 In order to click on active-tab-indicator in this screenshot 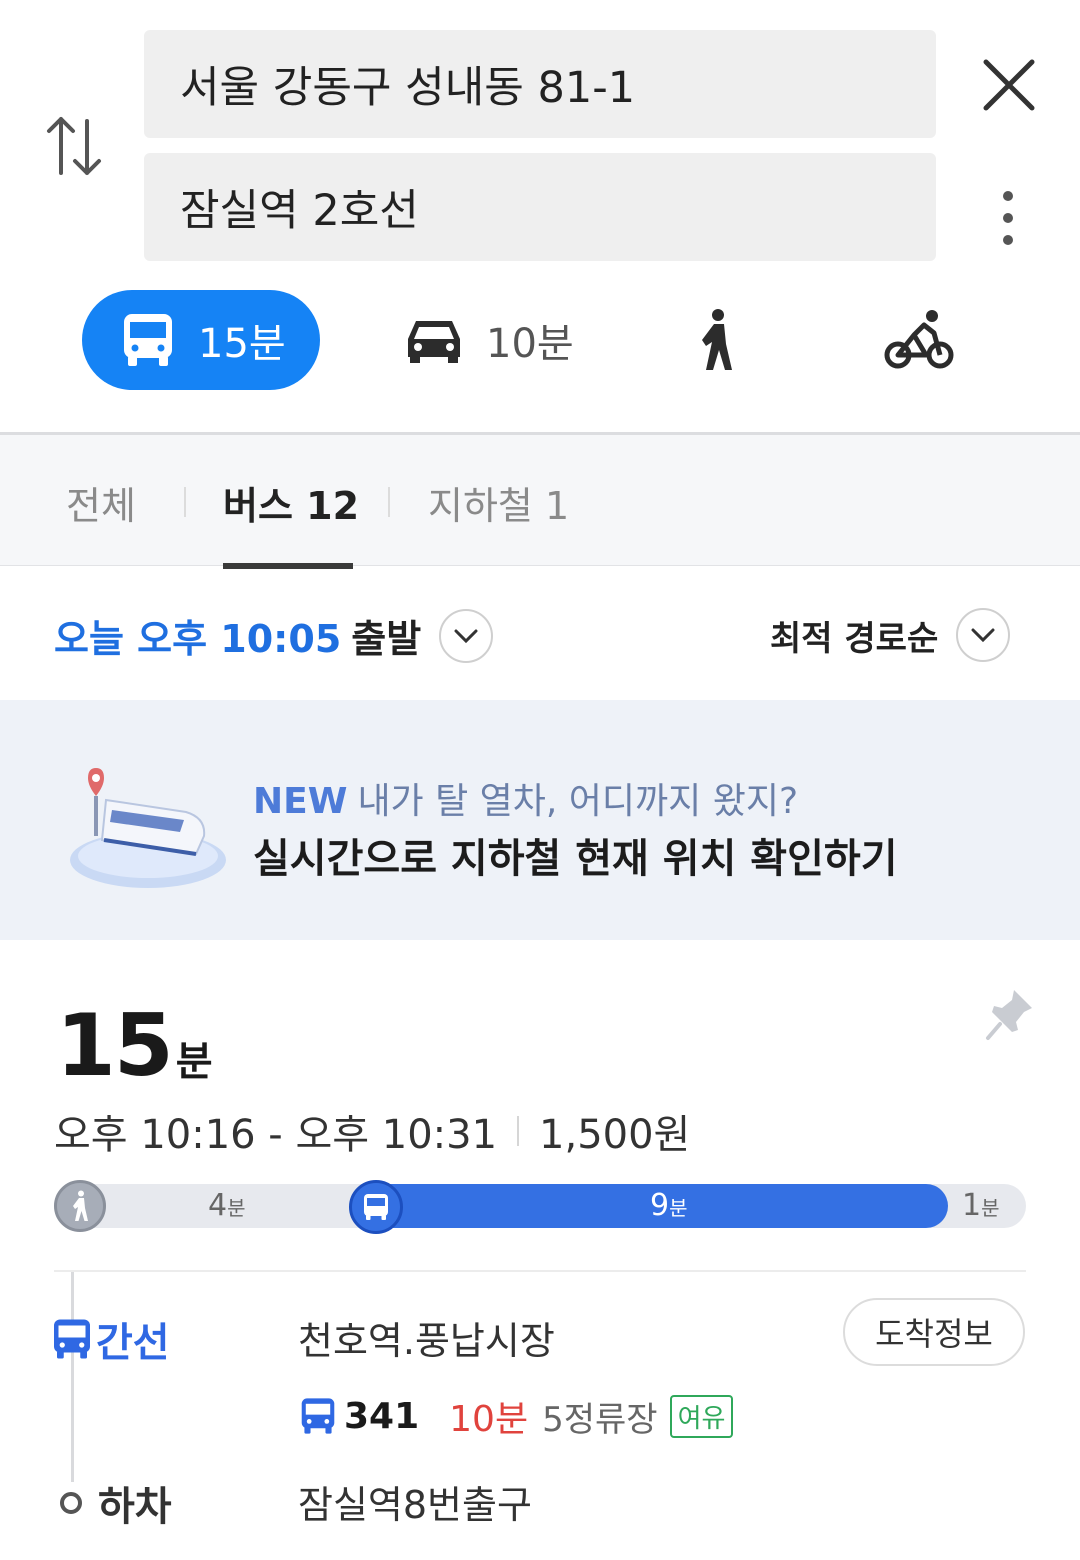, I will do `click(288, 566)`.